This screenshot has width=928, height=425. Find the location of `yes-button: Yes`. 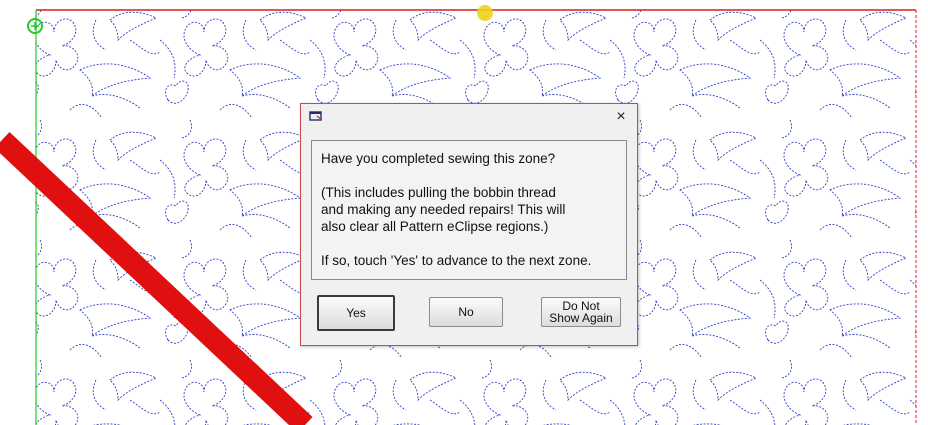

yes-button: Yes is located at coordinates (356, 313).